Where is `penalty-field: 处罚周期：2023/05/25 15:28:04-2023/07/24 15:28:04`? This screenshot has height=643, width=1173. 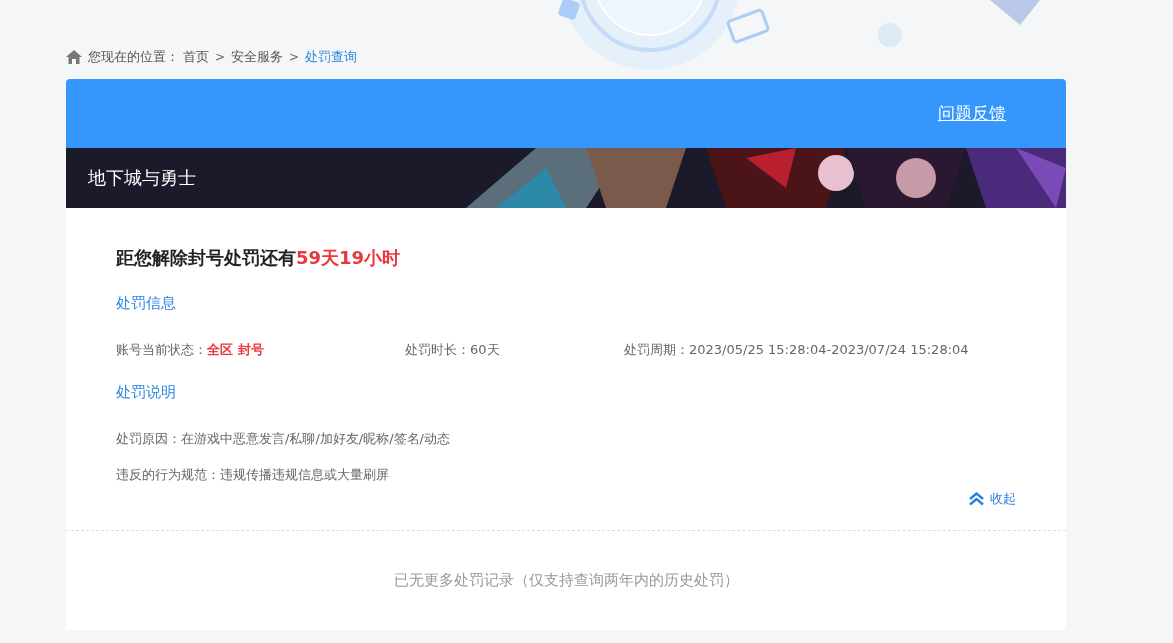
penalty-field: 处罚周期：2023/05/25 15:28:04-2023/07/24 15:28:04 is located at coordinates (796, 350).